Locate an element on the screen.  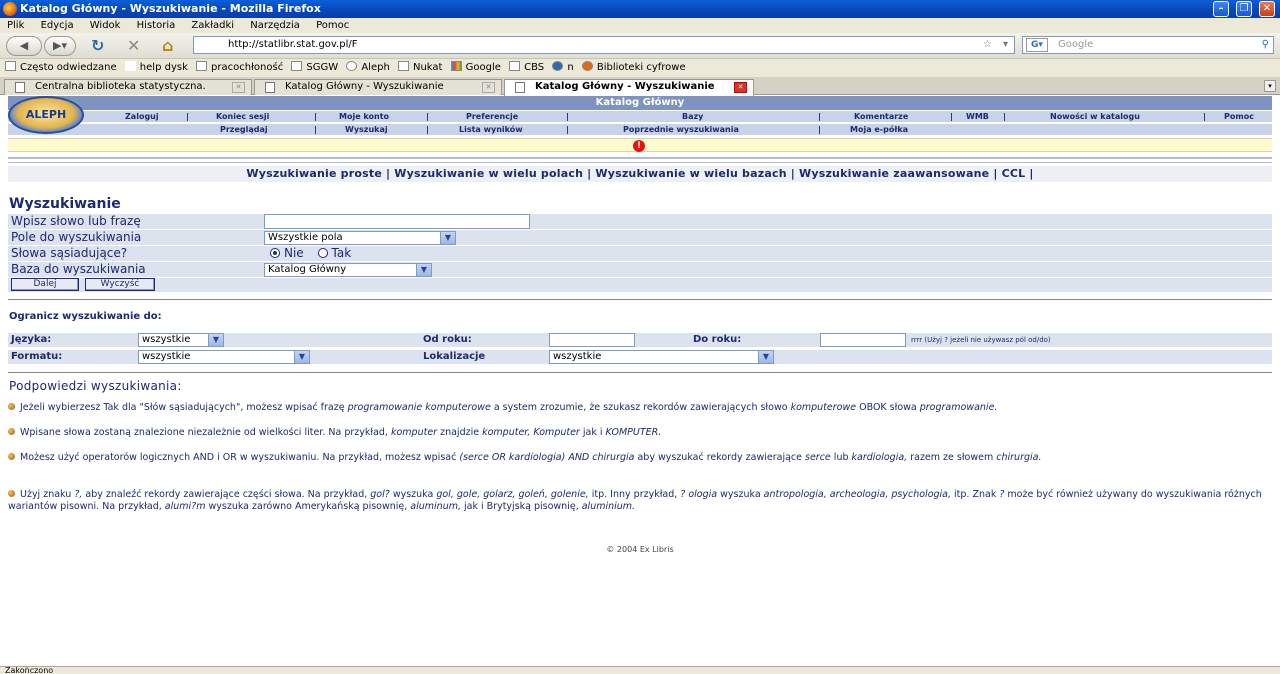
menu-edit: Edycja is located at coordinates (57, 25).